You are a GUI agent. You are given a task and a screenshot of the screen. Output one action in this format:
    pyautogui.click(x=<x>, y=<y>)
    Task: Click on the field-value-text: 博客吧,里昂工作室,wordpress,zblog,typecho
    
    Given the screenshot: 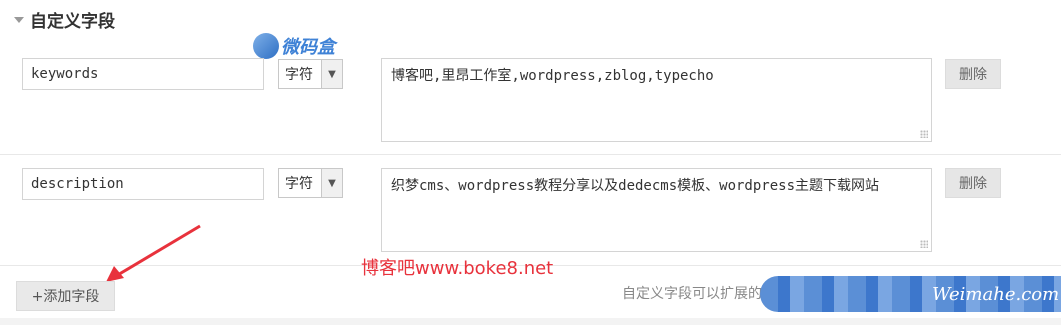 What is the action you would take?
    pyautogui.click(x=552, y=76)
    